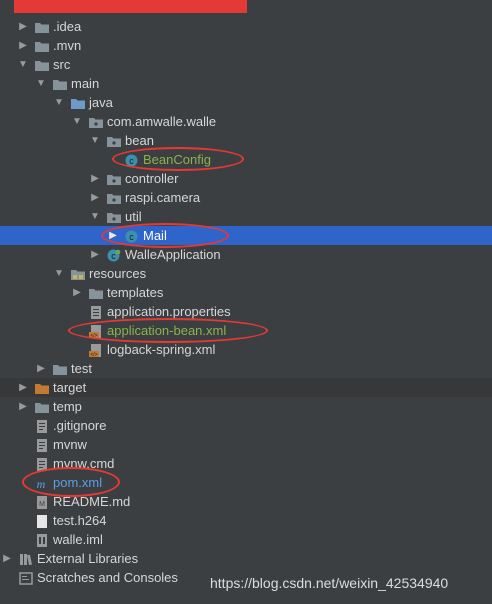 This screenshot has width=492, height=604. I want to click on tree-item-target: ▶ target, so click(246, 387).